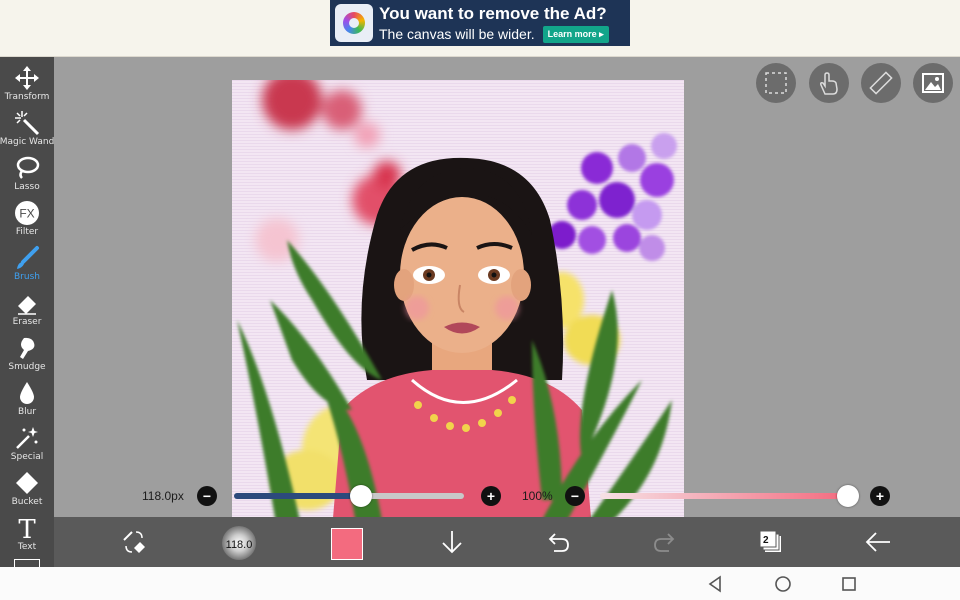 The width and height of the screenshot is (960, 600). Describe the element at coordinates (507, 542) in the screenshot. I see `bottom-toolbar: 118.0 2` at that location.